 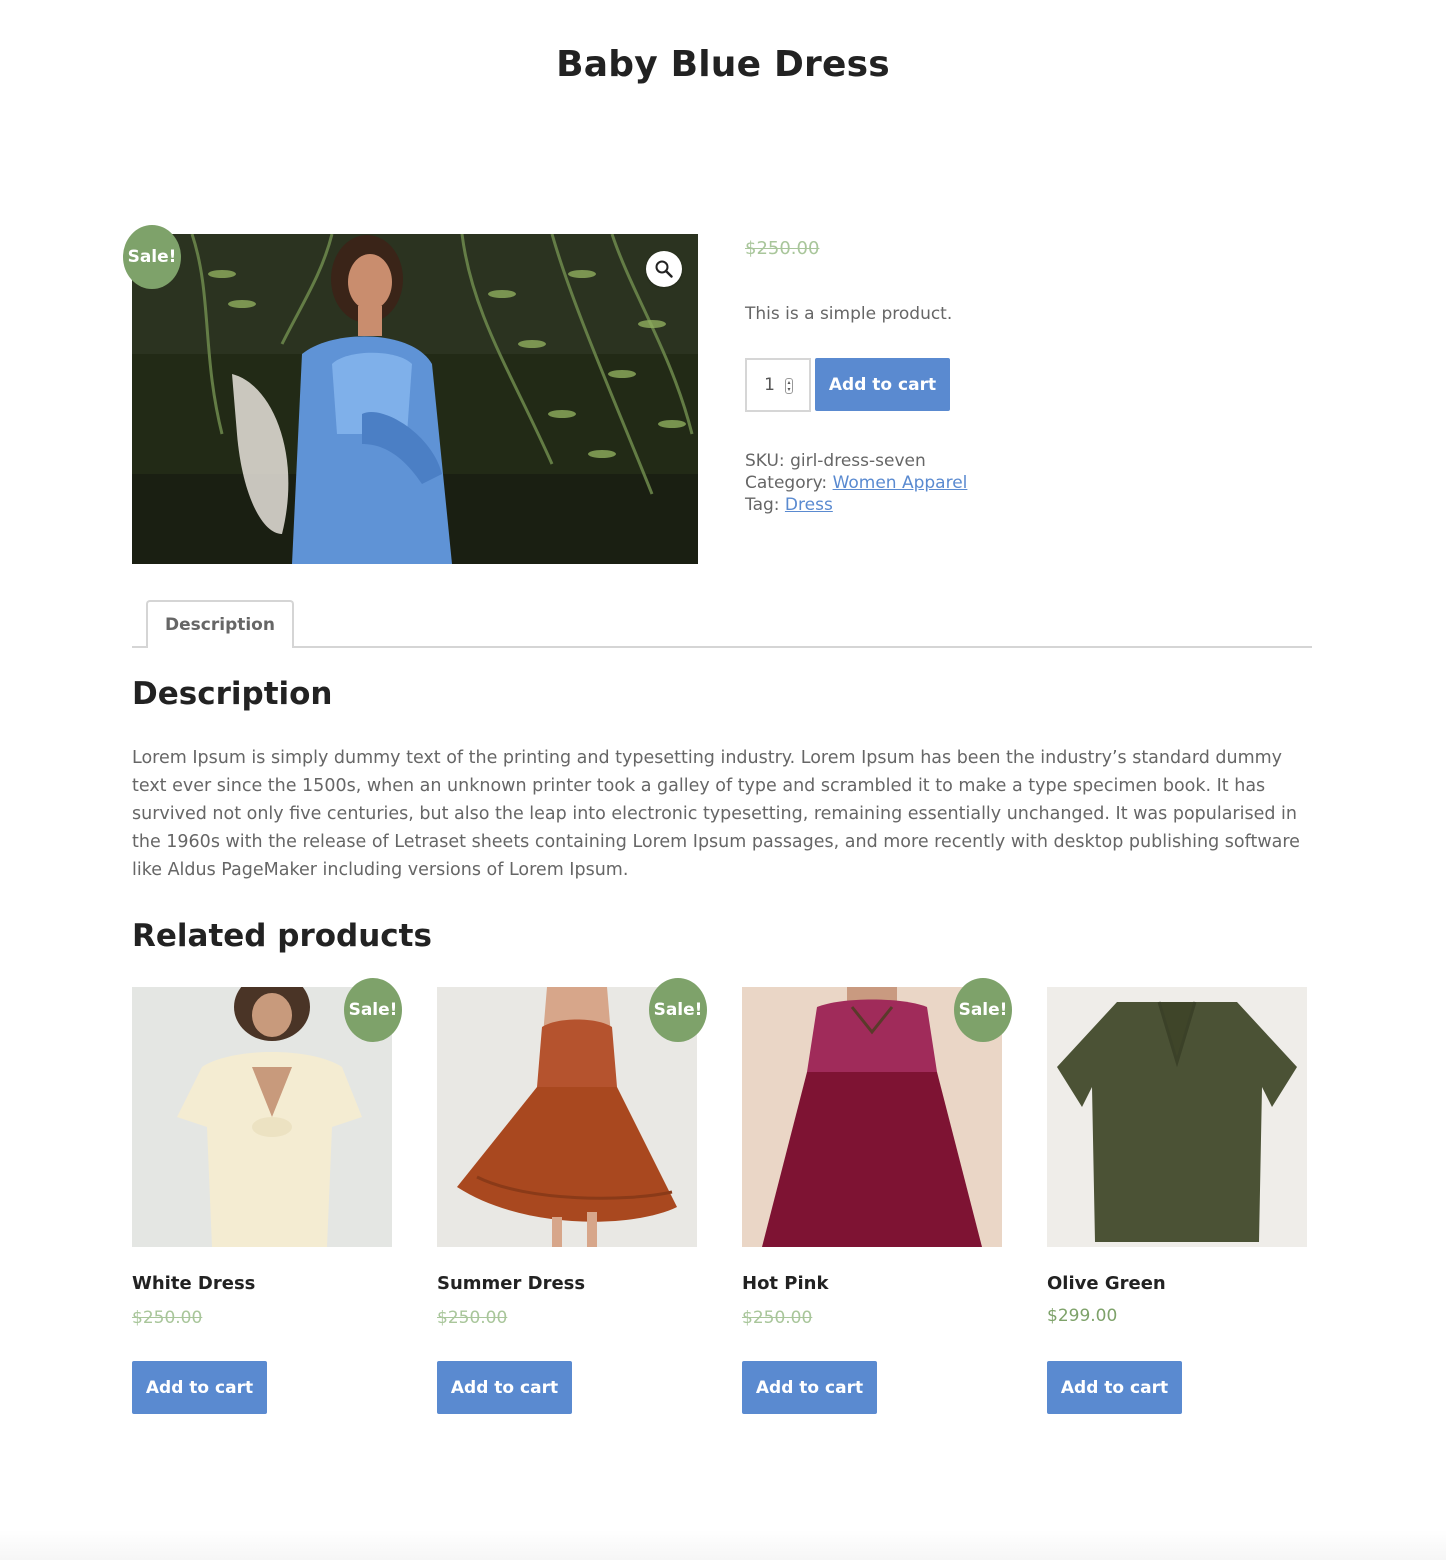 What do you see at coordinates (1025, 281) in the screenshot?
I see `product-summary: $250.00 This is a simple product.` at bounding box center [1025, 281].